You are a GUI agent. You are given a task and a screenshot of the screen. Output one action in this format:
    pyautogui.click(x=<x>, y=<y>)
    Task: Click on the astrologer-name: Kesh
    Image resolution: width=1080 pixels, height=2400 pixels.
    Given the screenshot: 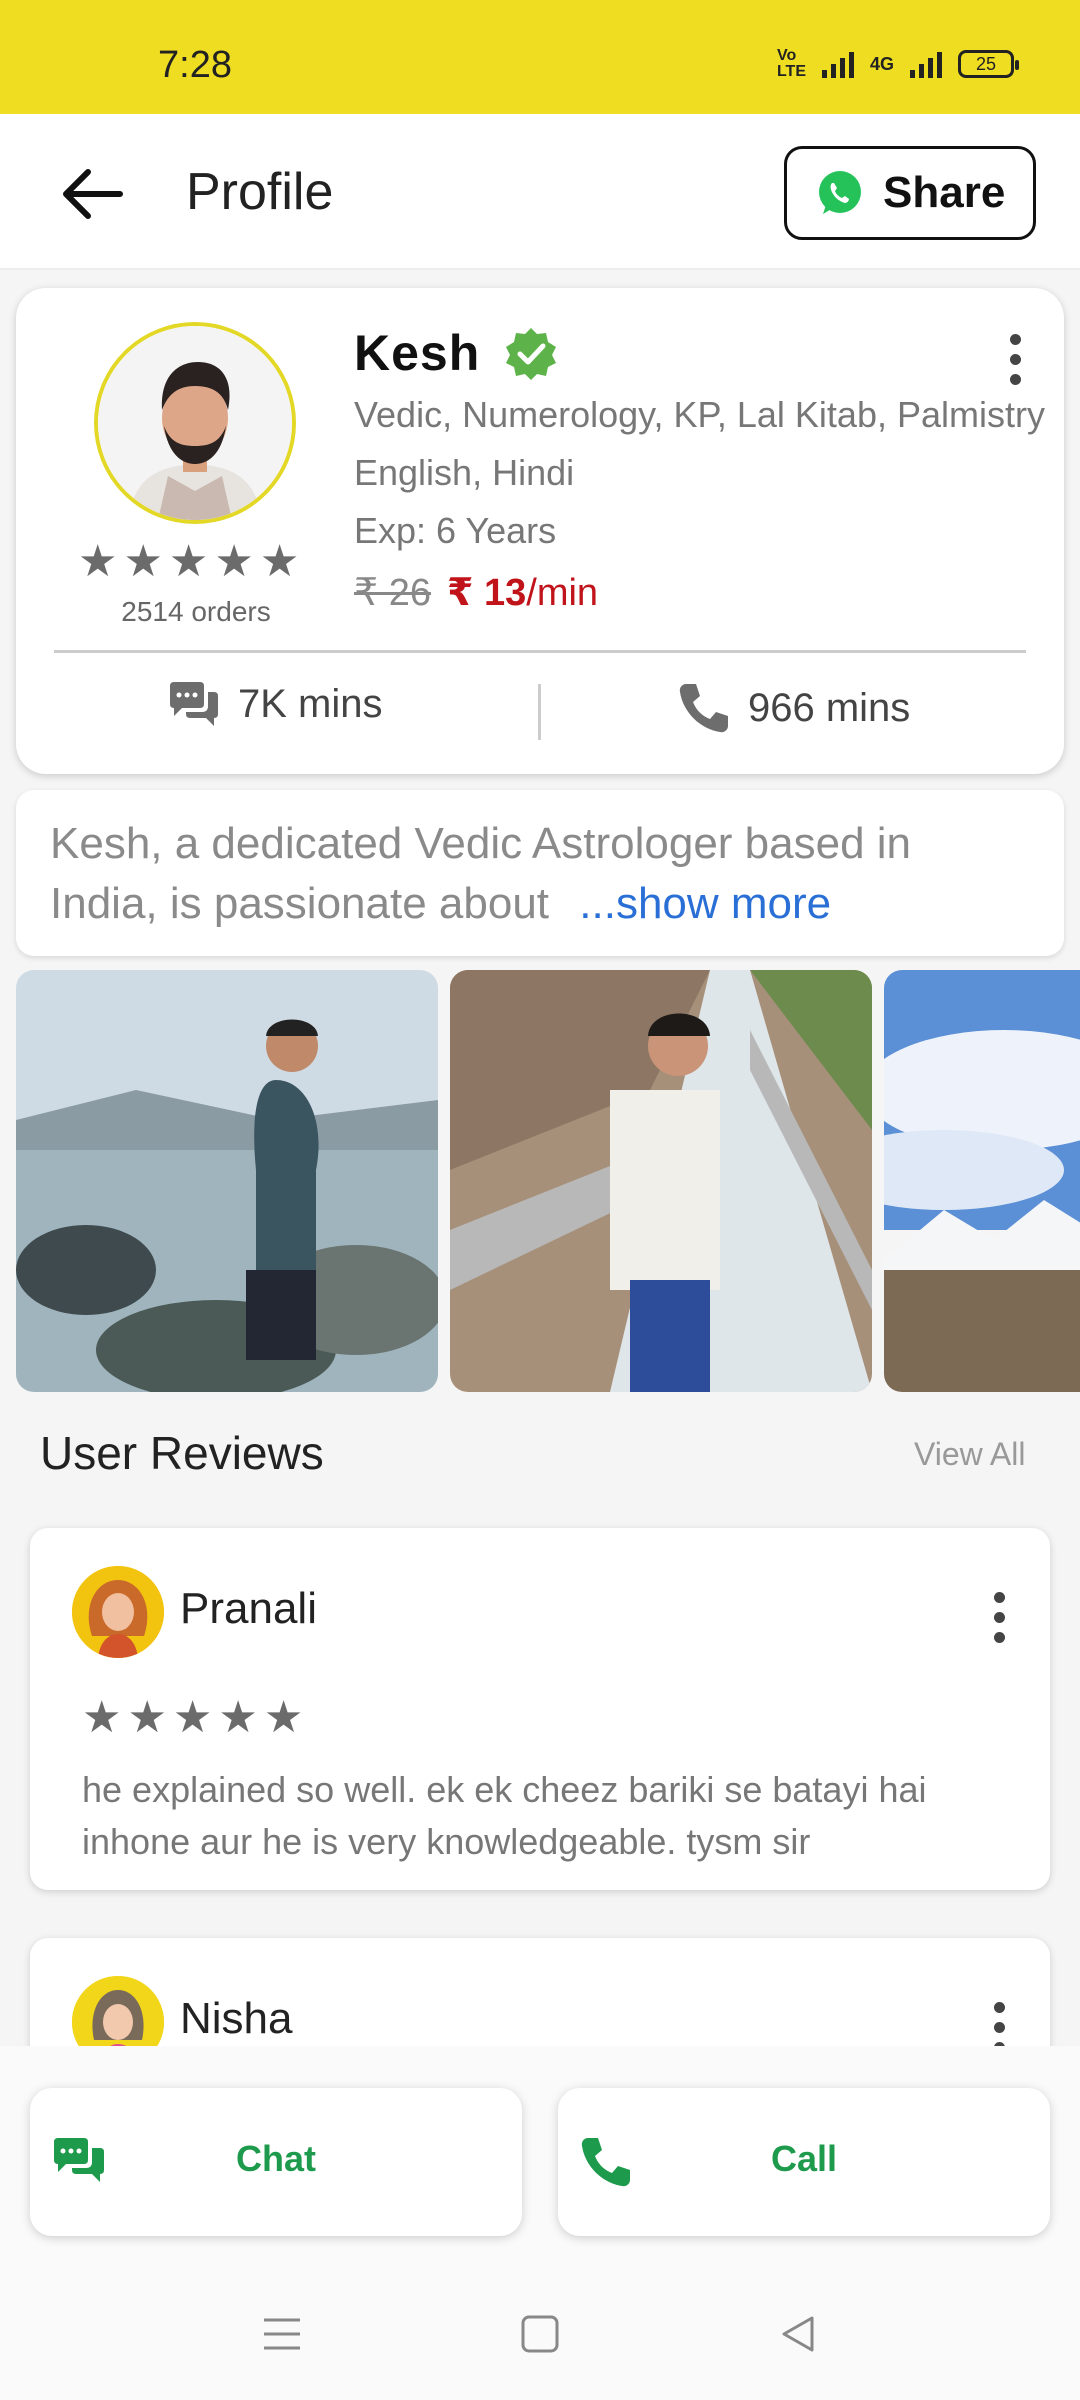 What is the action you would take?
    pyautogui.click(x=417, y=353)
    